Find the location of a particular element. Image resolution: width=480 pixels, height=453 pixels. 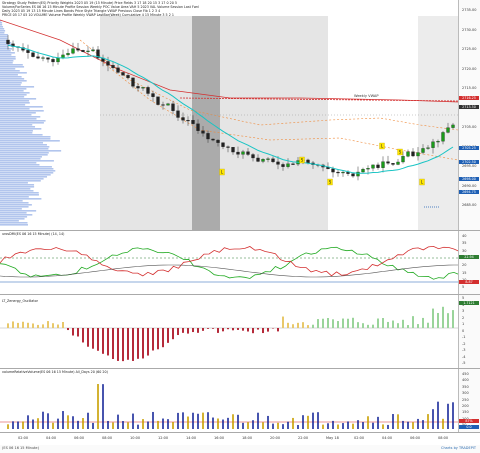

oscillator-scale: 543210-1-2-3-4-51.7121 is located at coordinates (469, 331).